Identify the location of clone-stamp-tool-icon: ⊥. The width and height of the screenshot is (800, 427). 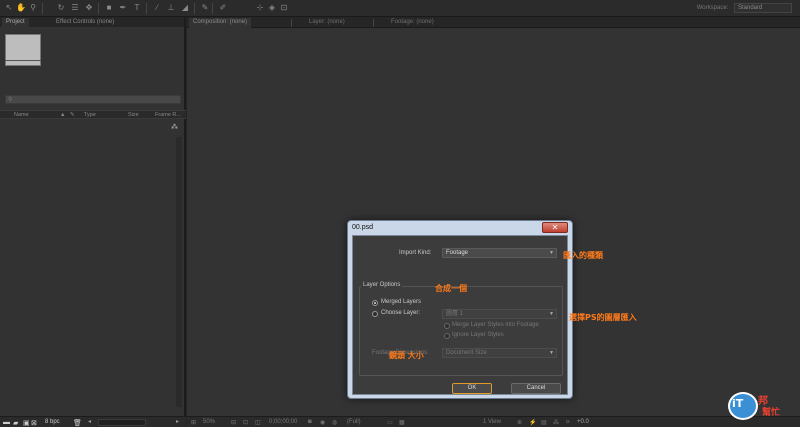
(171, 8).